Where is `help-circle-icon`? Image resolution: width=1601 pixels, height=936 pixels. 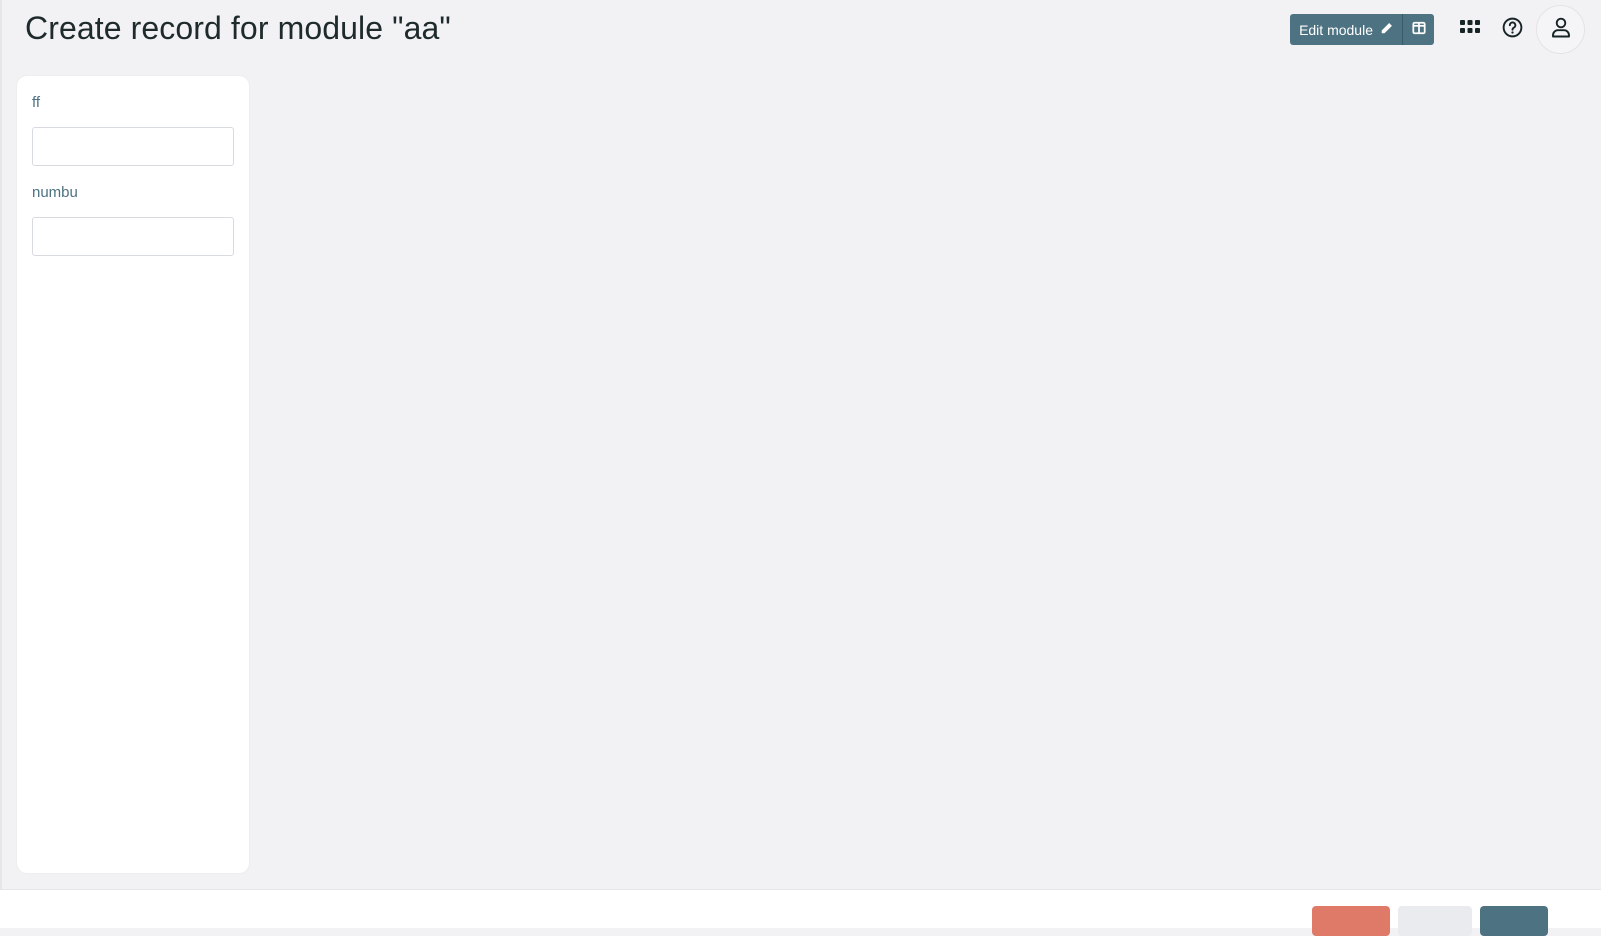
help-circle-icon is located at coordinates (1512, 30).